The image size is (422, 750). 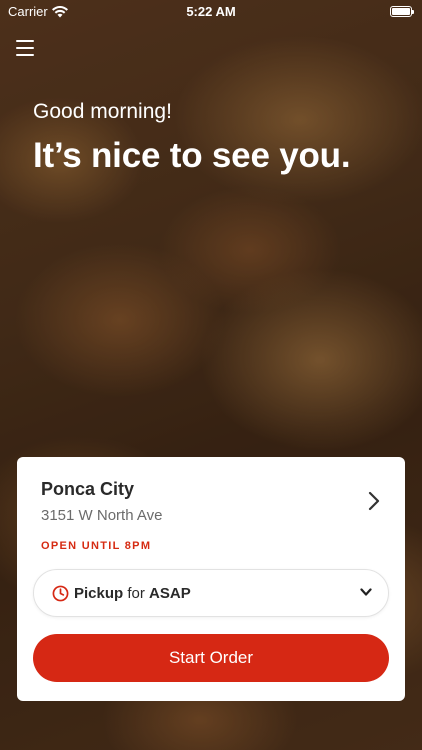 What do you see at coordinates (102, 111) in the screenshot?
I see `greeting-subtitle: Good morning!` at bounding box center [102, 111].